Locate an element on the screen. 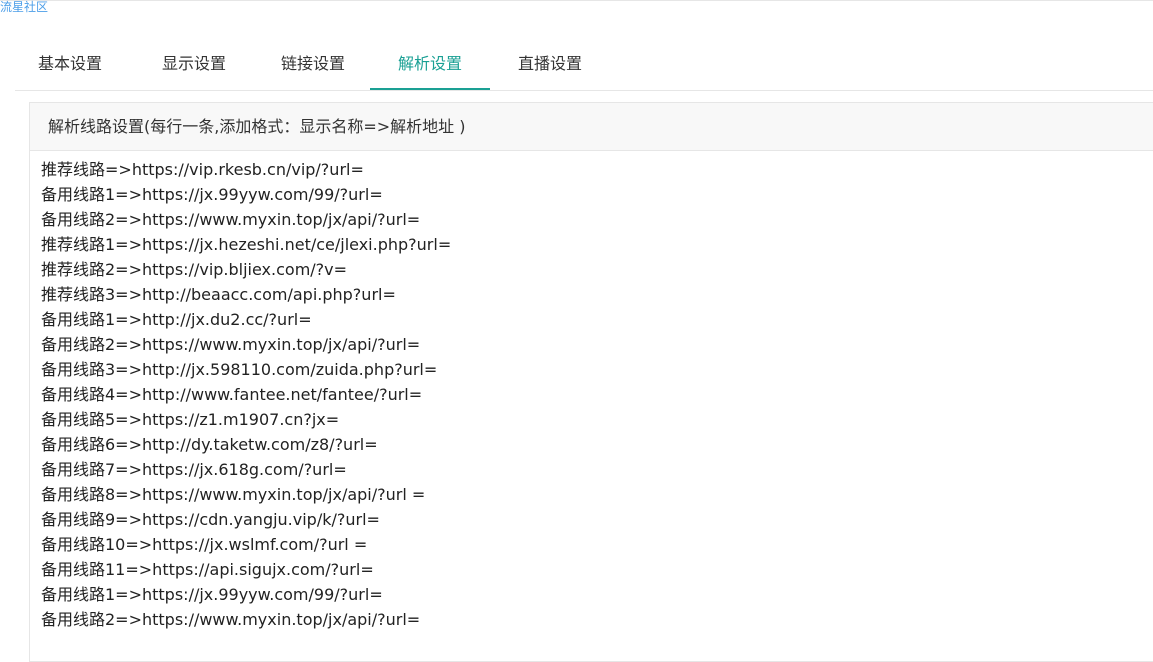 Image resolution: width=1153 pixels, height=662 pixels. site-name-link: 流星社区 is located at coordinates (24, 7).